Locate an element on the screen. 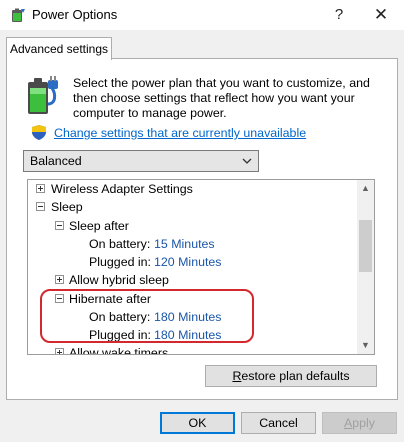 This screenshot has height=442, width=404. hibernate-on-battery-value: 180 Minutes is located at coordinates (188, 317).